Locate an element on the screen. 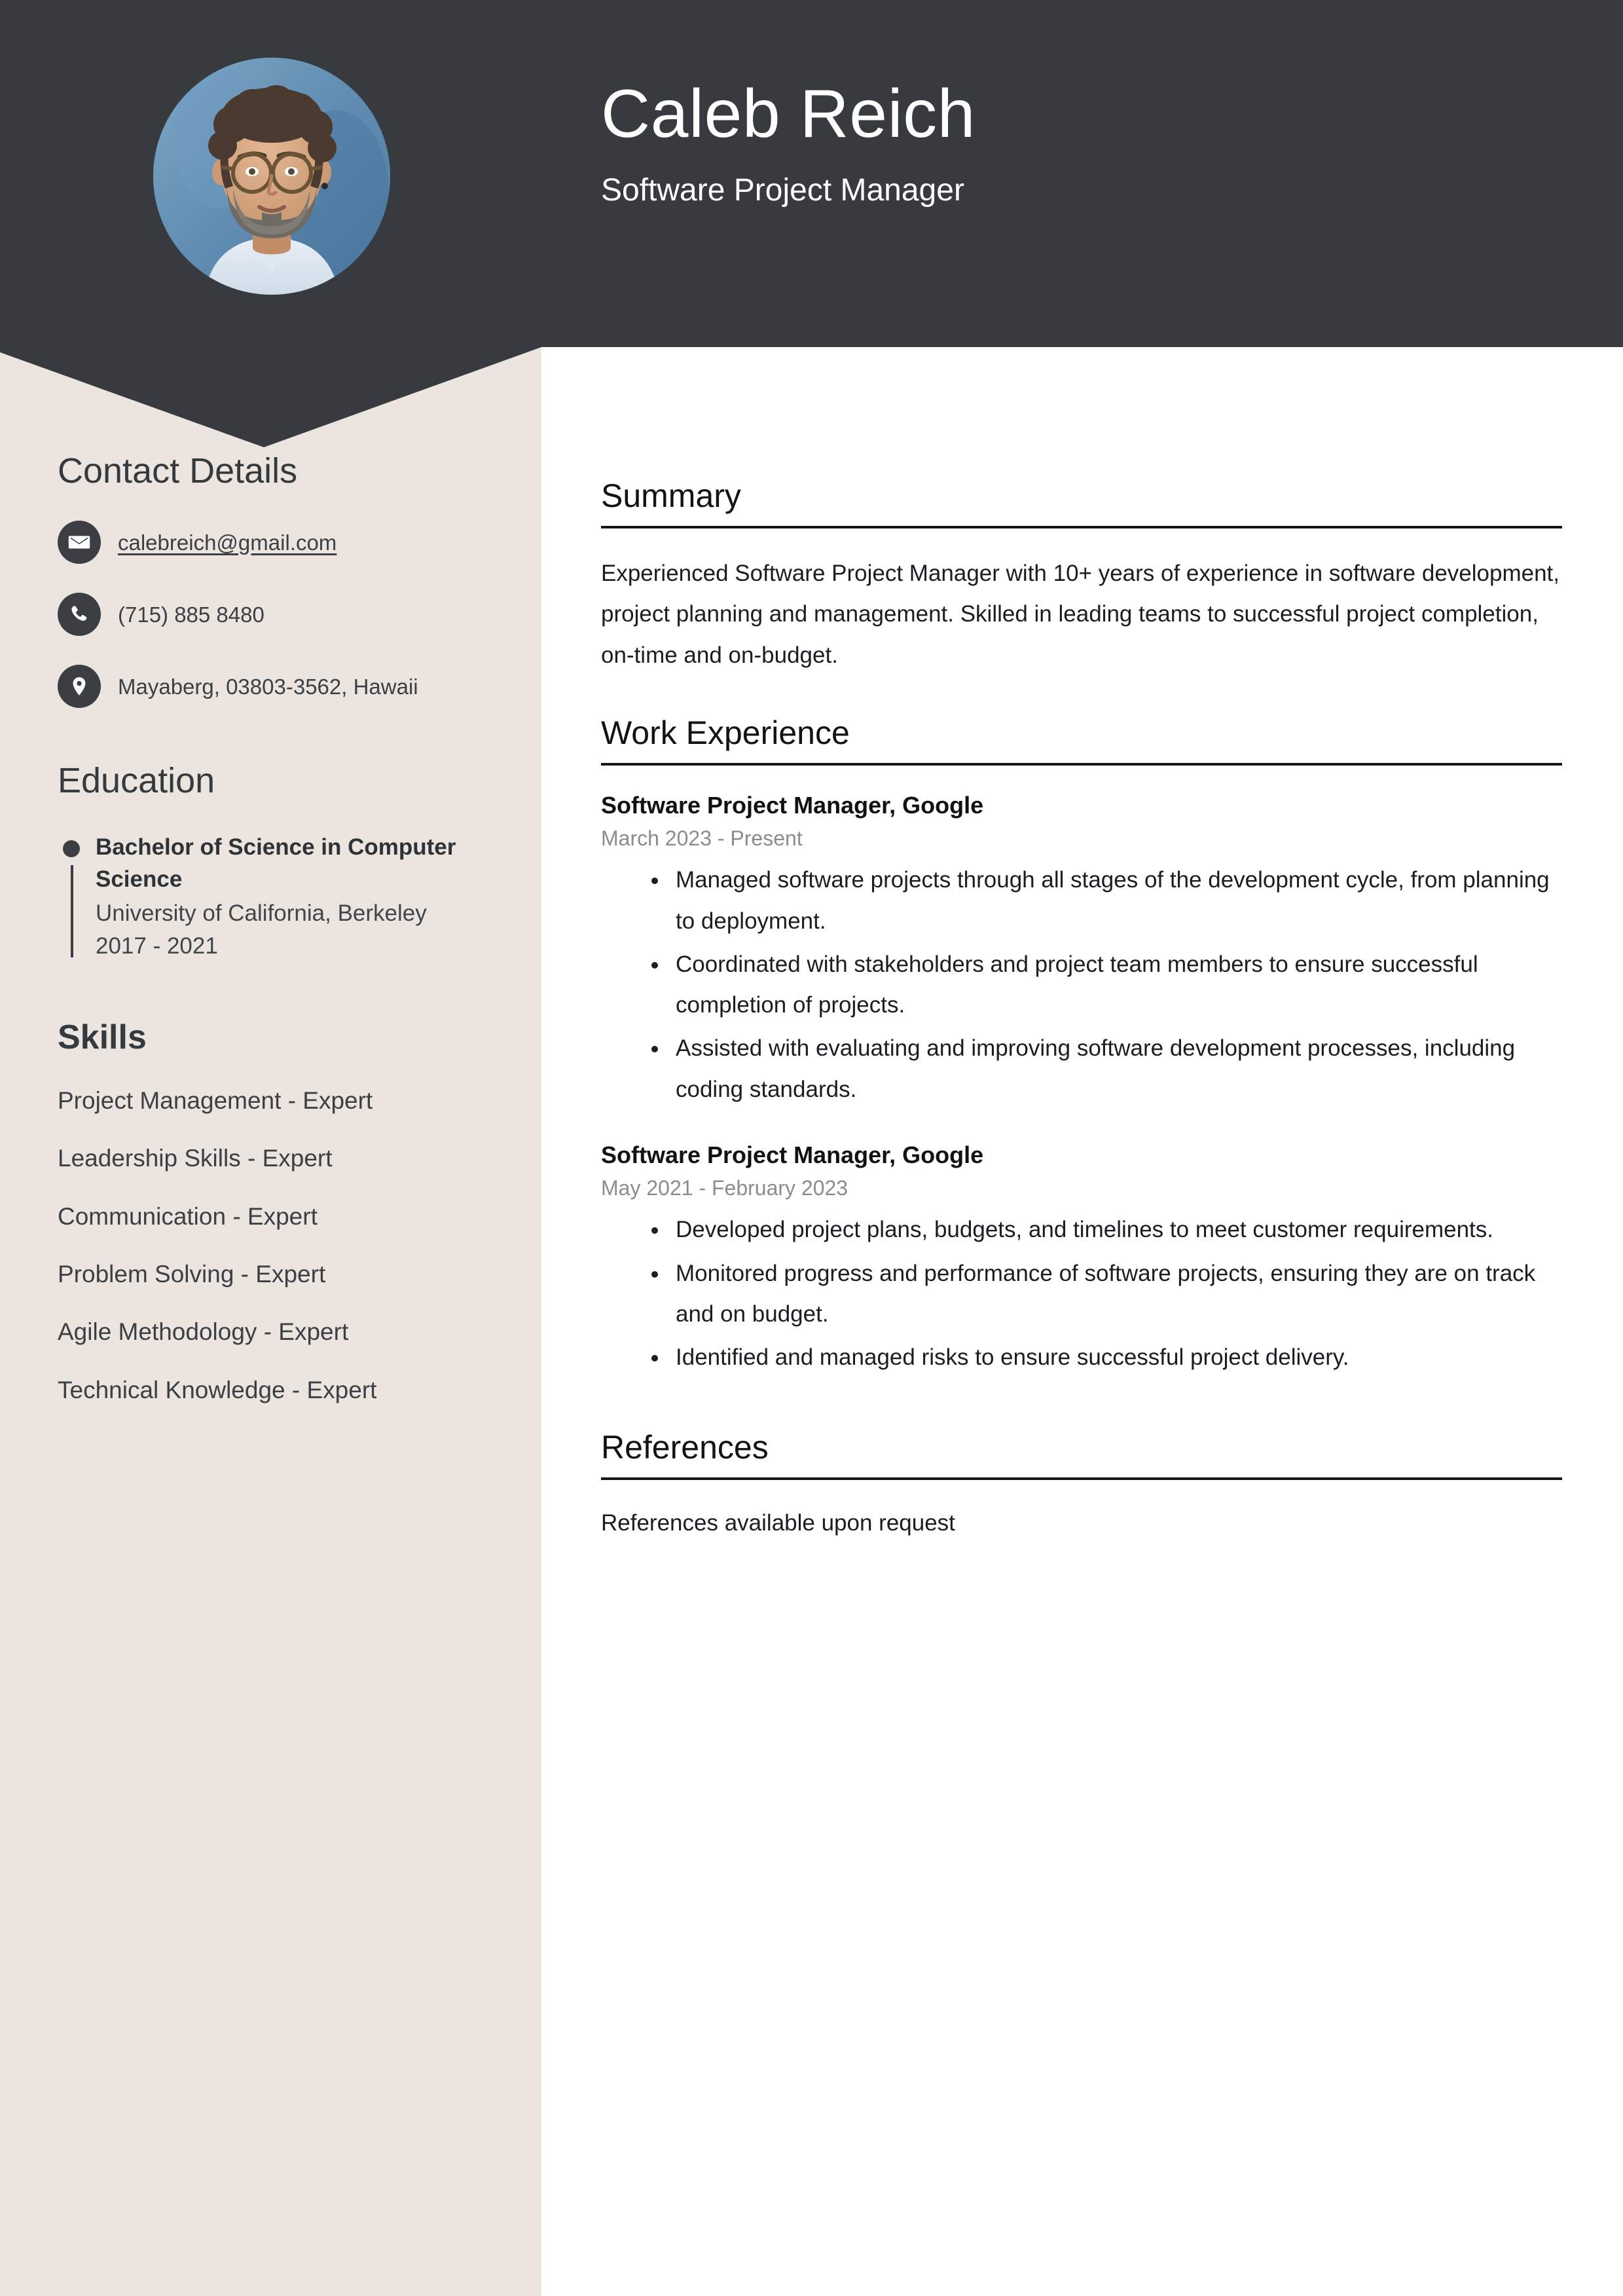 The height and width of the screenshot is (2296, 1623). contact-item-phone: (715) 885 8480 is located at coordinates (273, 615).